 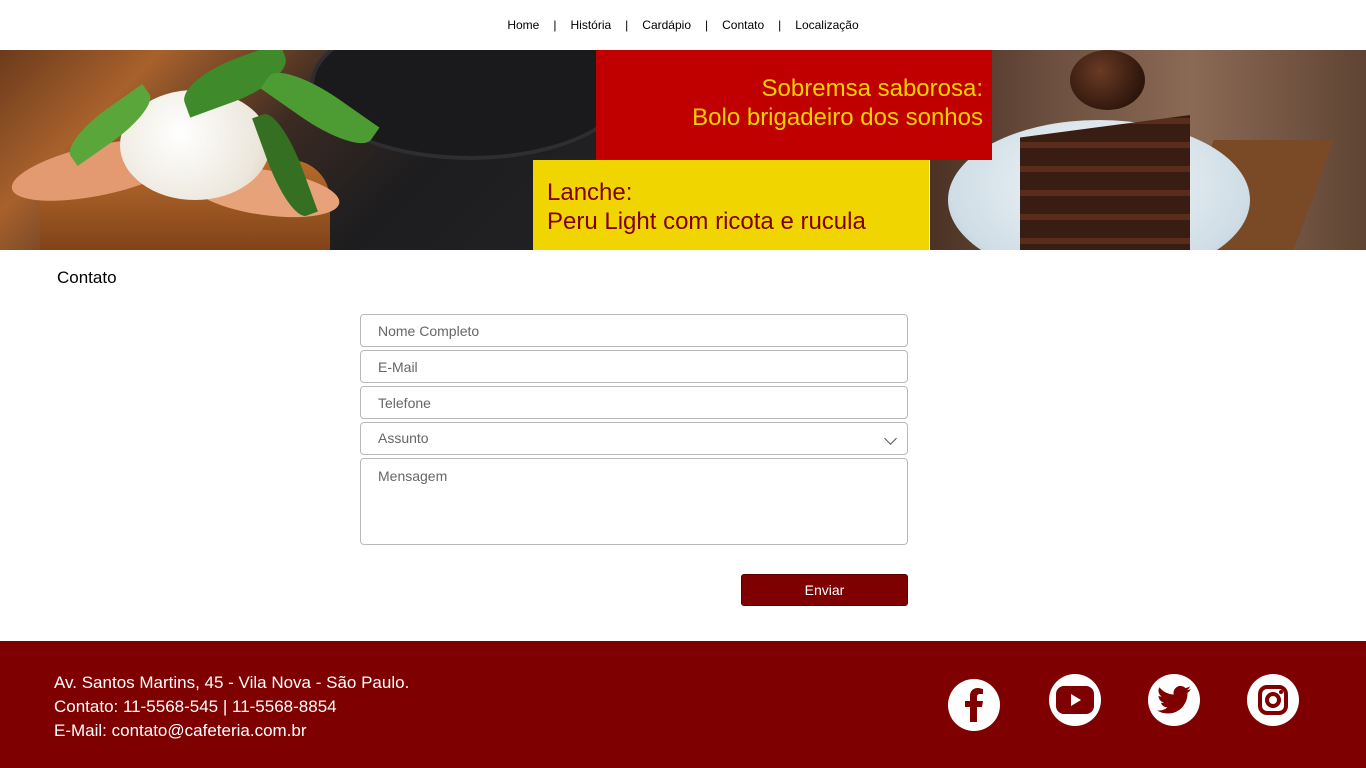 I want to click on contact-section-title: Contato, so click(x=87, y=277).